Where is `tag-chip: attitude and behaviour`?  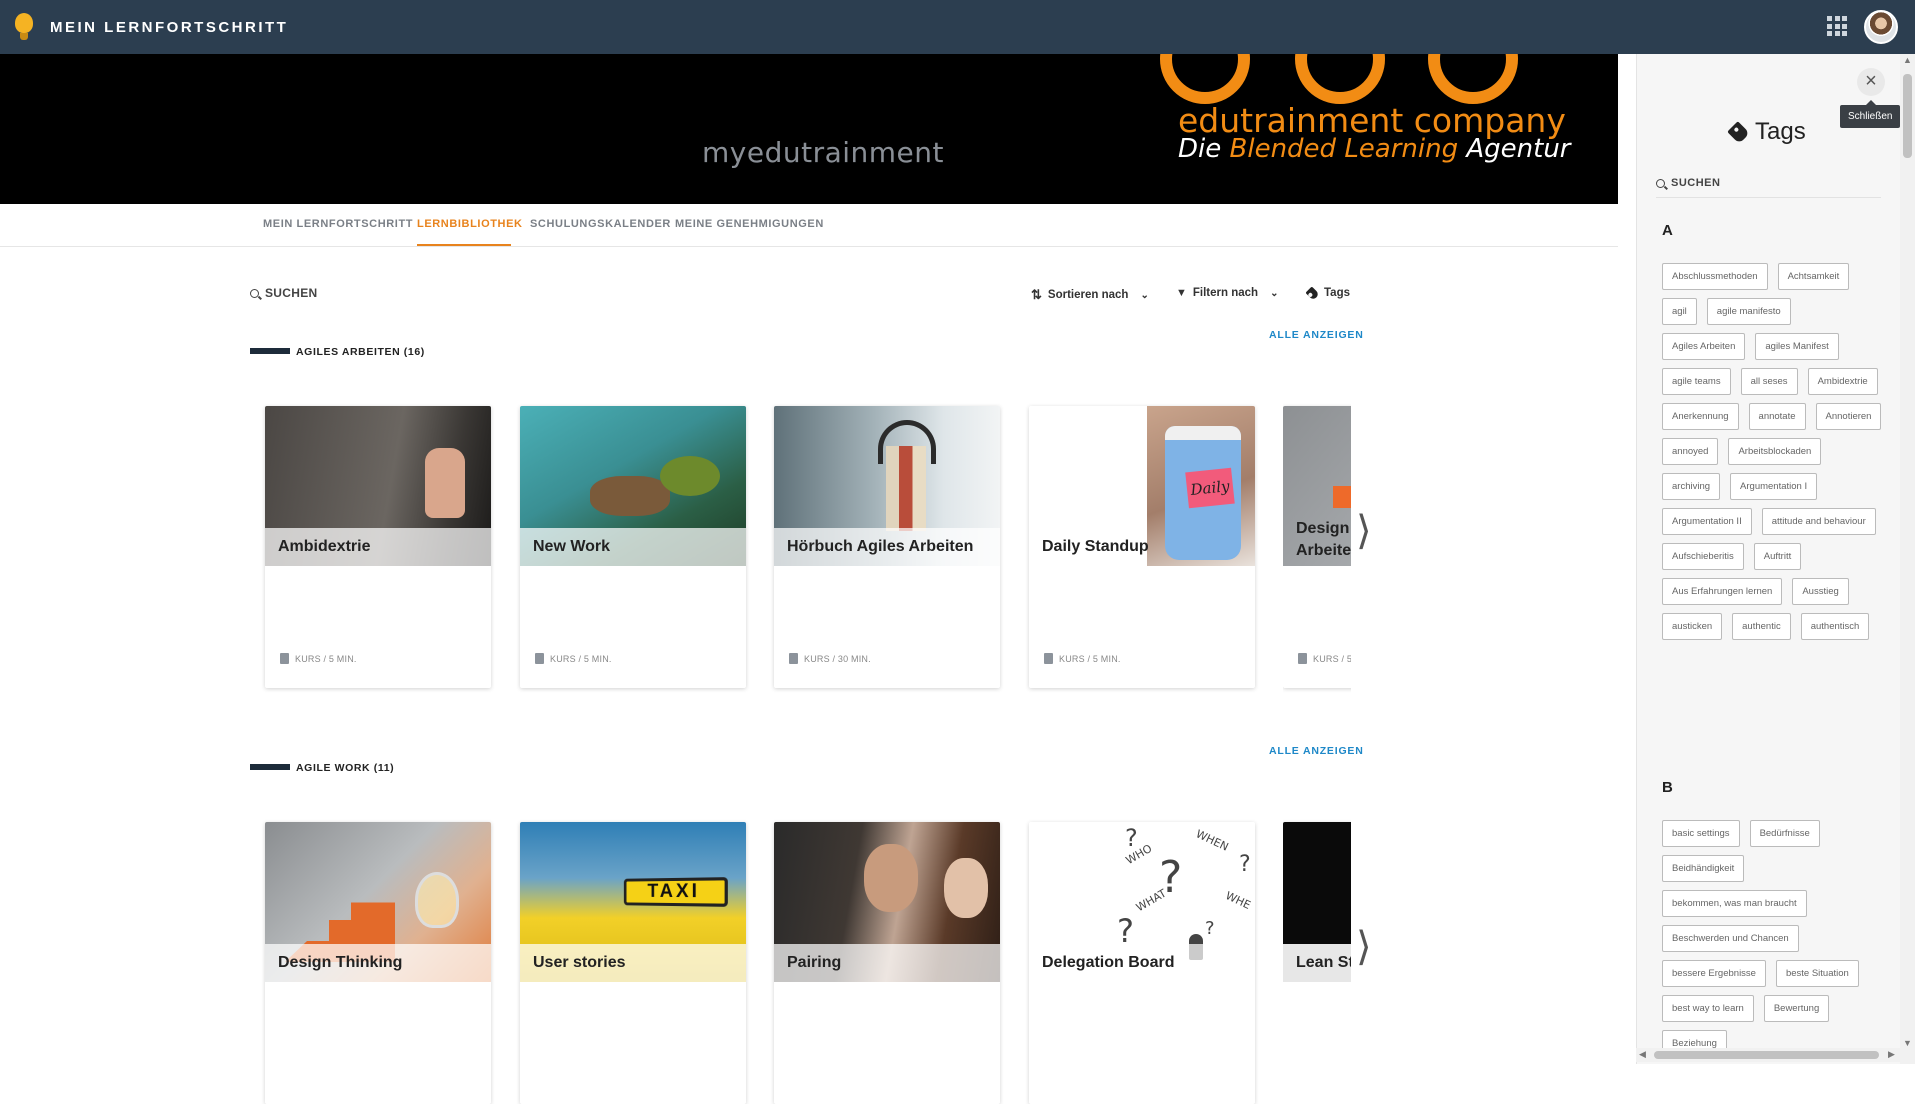 tag-chip: attitude and behaviour is located at coordinates (1818, 521).